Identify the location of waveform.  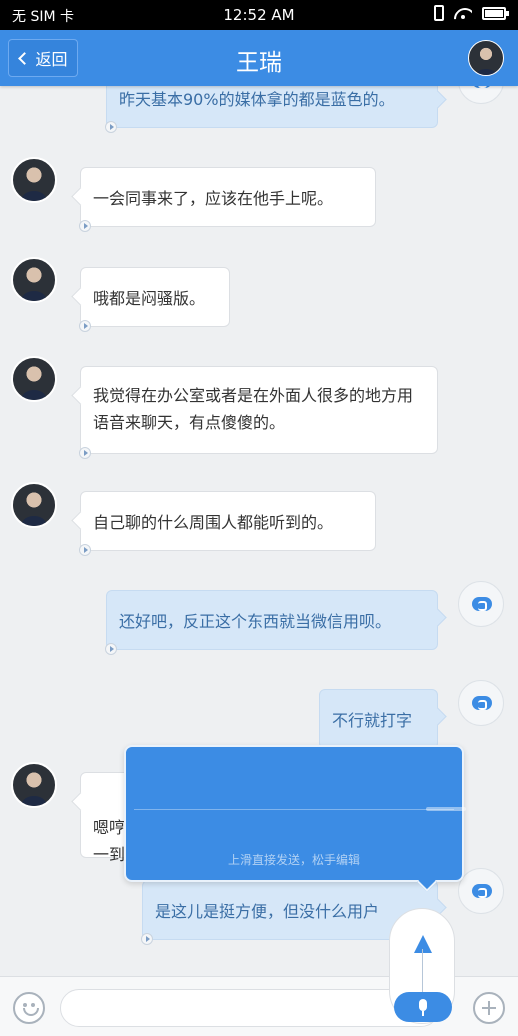
(294, 809).